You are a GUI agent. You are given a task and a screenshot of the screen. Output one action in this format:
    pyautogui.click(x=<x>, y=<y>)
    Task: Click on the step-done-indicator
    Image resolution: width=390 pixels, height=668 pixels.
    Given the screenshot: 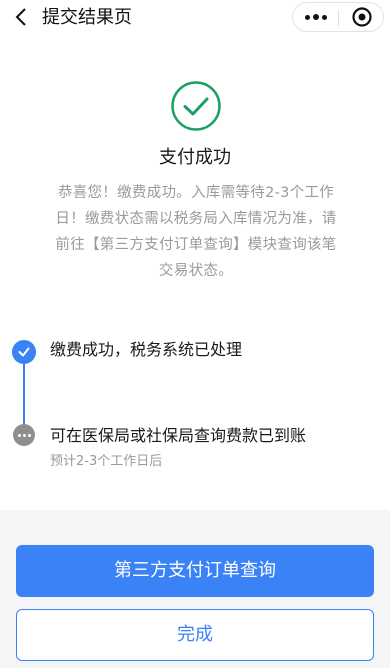 What is the action you would take?
    pyautogui.click(x=24, y=352)
    